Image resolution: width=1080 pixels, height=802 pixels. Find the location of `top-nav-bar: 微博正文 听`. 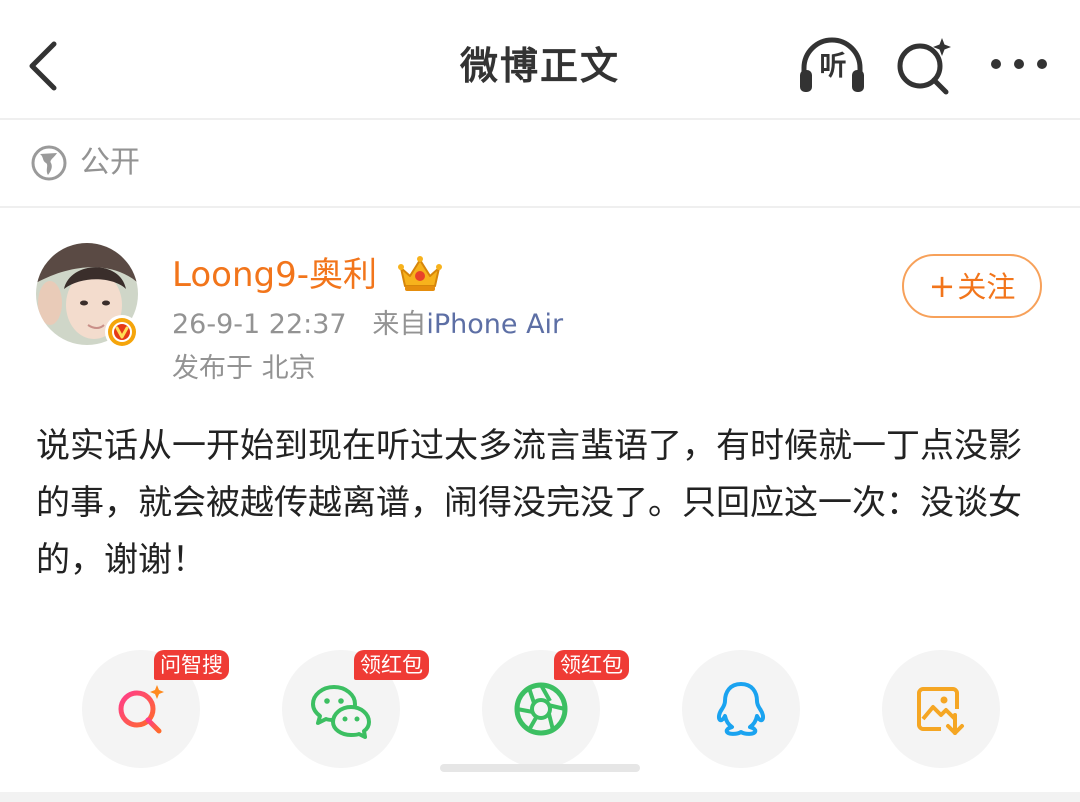

top-nav-bar: 微博正文 听 is located at coordinates (540, 59).